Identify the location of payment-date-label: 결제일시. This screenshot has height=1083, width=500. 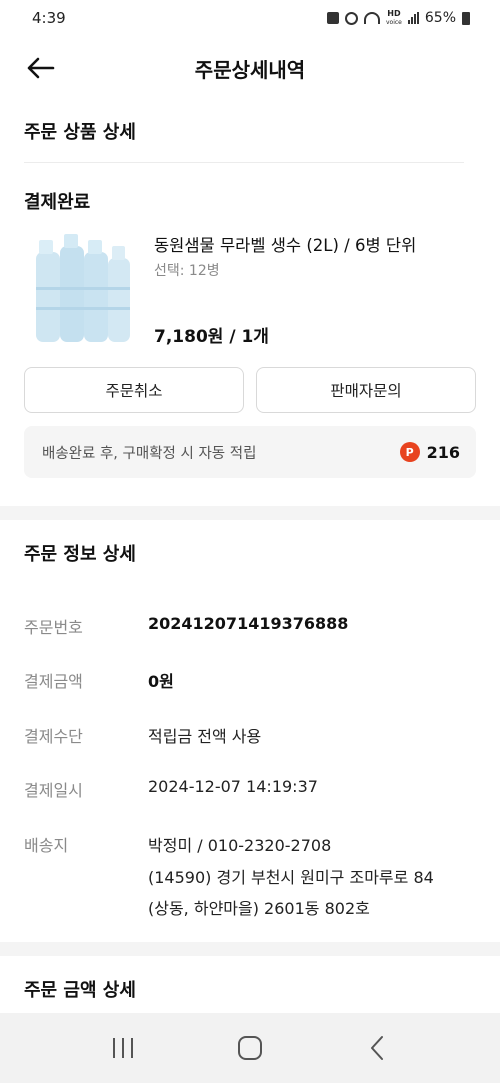
(53, 790).